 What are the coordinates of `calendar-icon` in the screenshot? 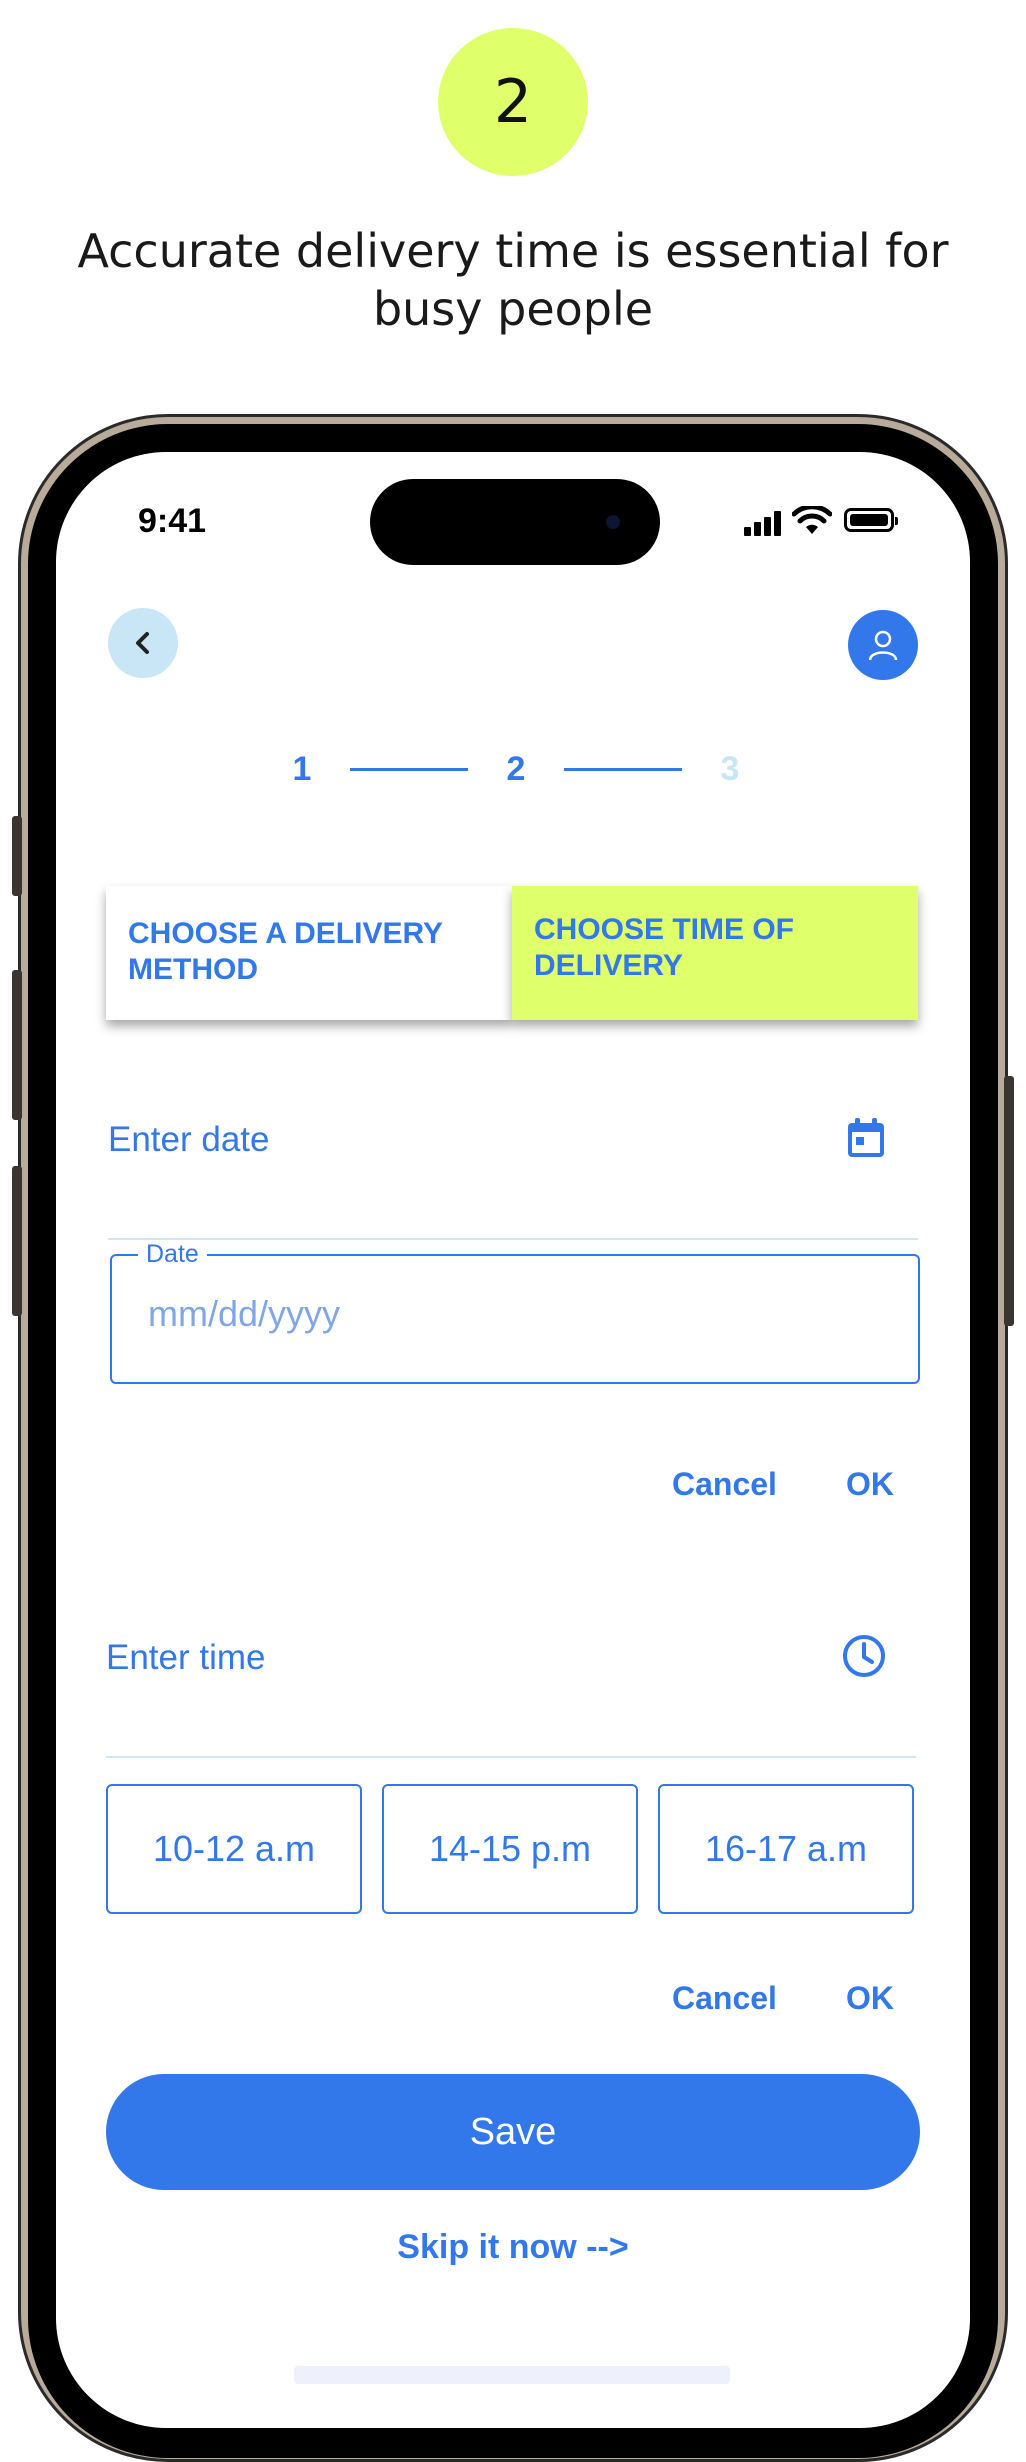 It's located at (866, 1138).